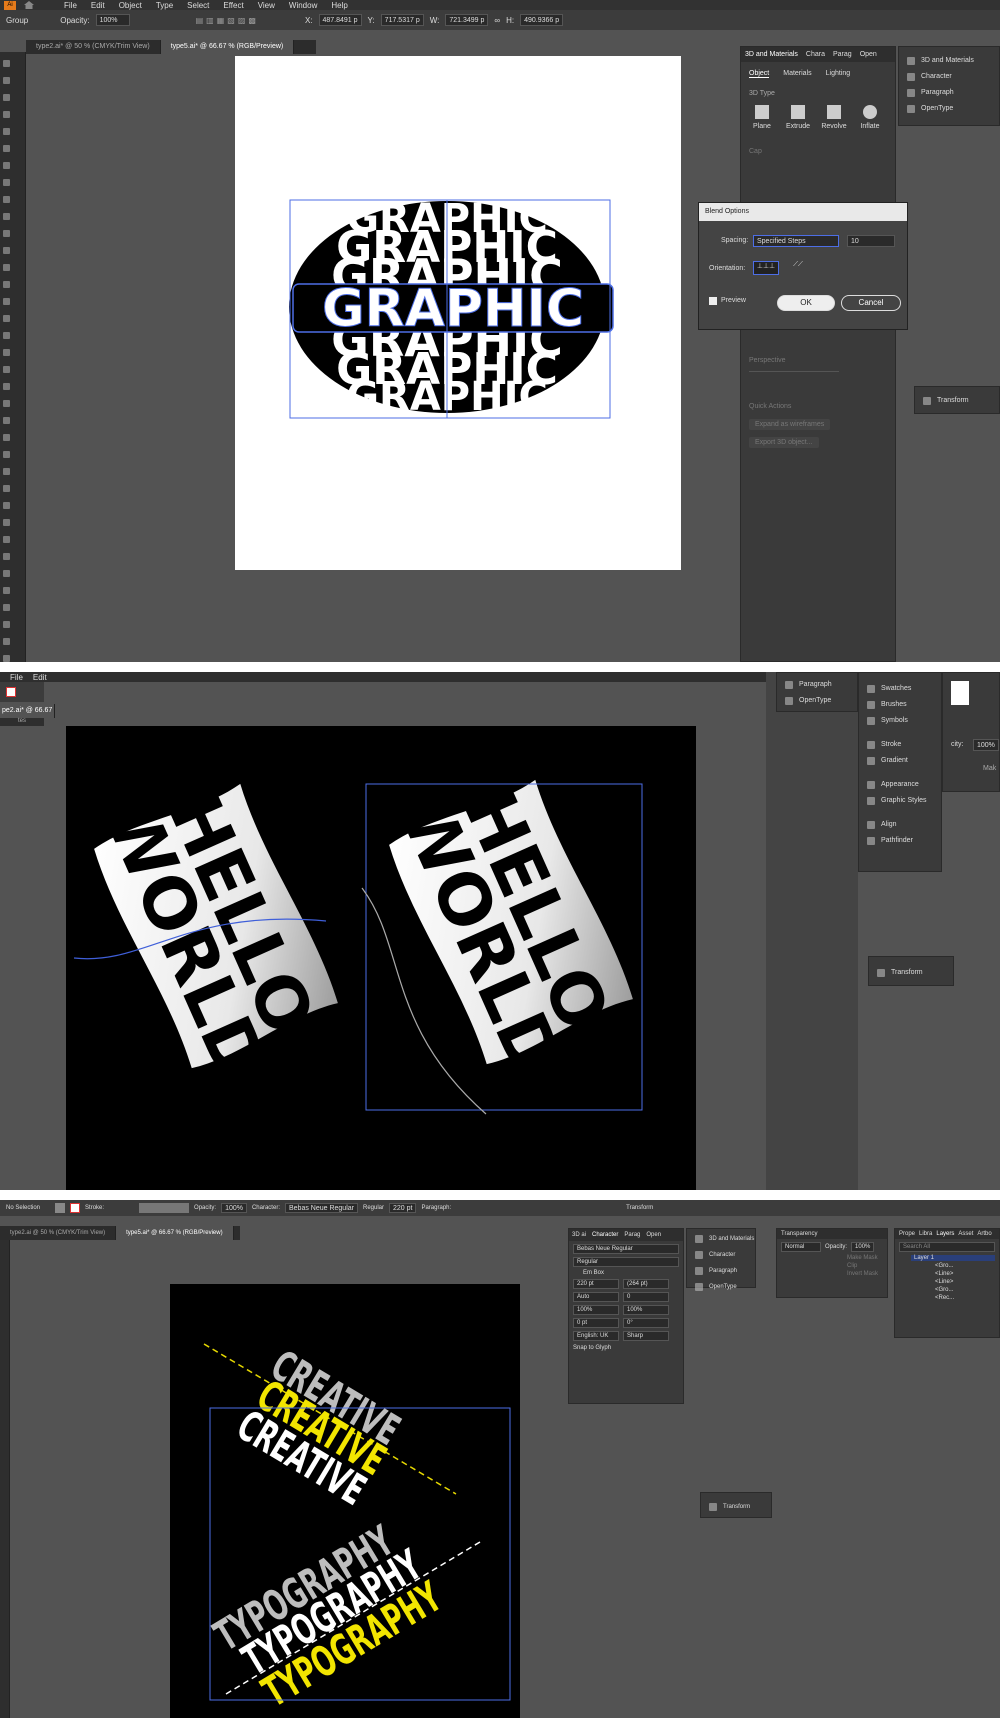  Describe the element at coordinates (596, 1297) in the screenshot. I see `kerning-field: Auto` at that location.